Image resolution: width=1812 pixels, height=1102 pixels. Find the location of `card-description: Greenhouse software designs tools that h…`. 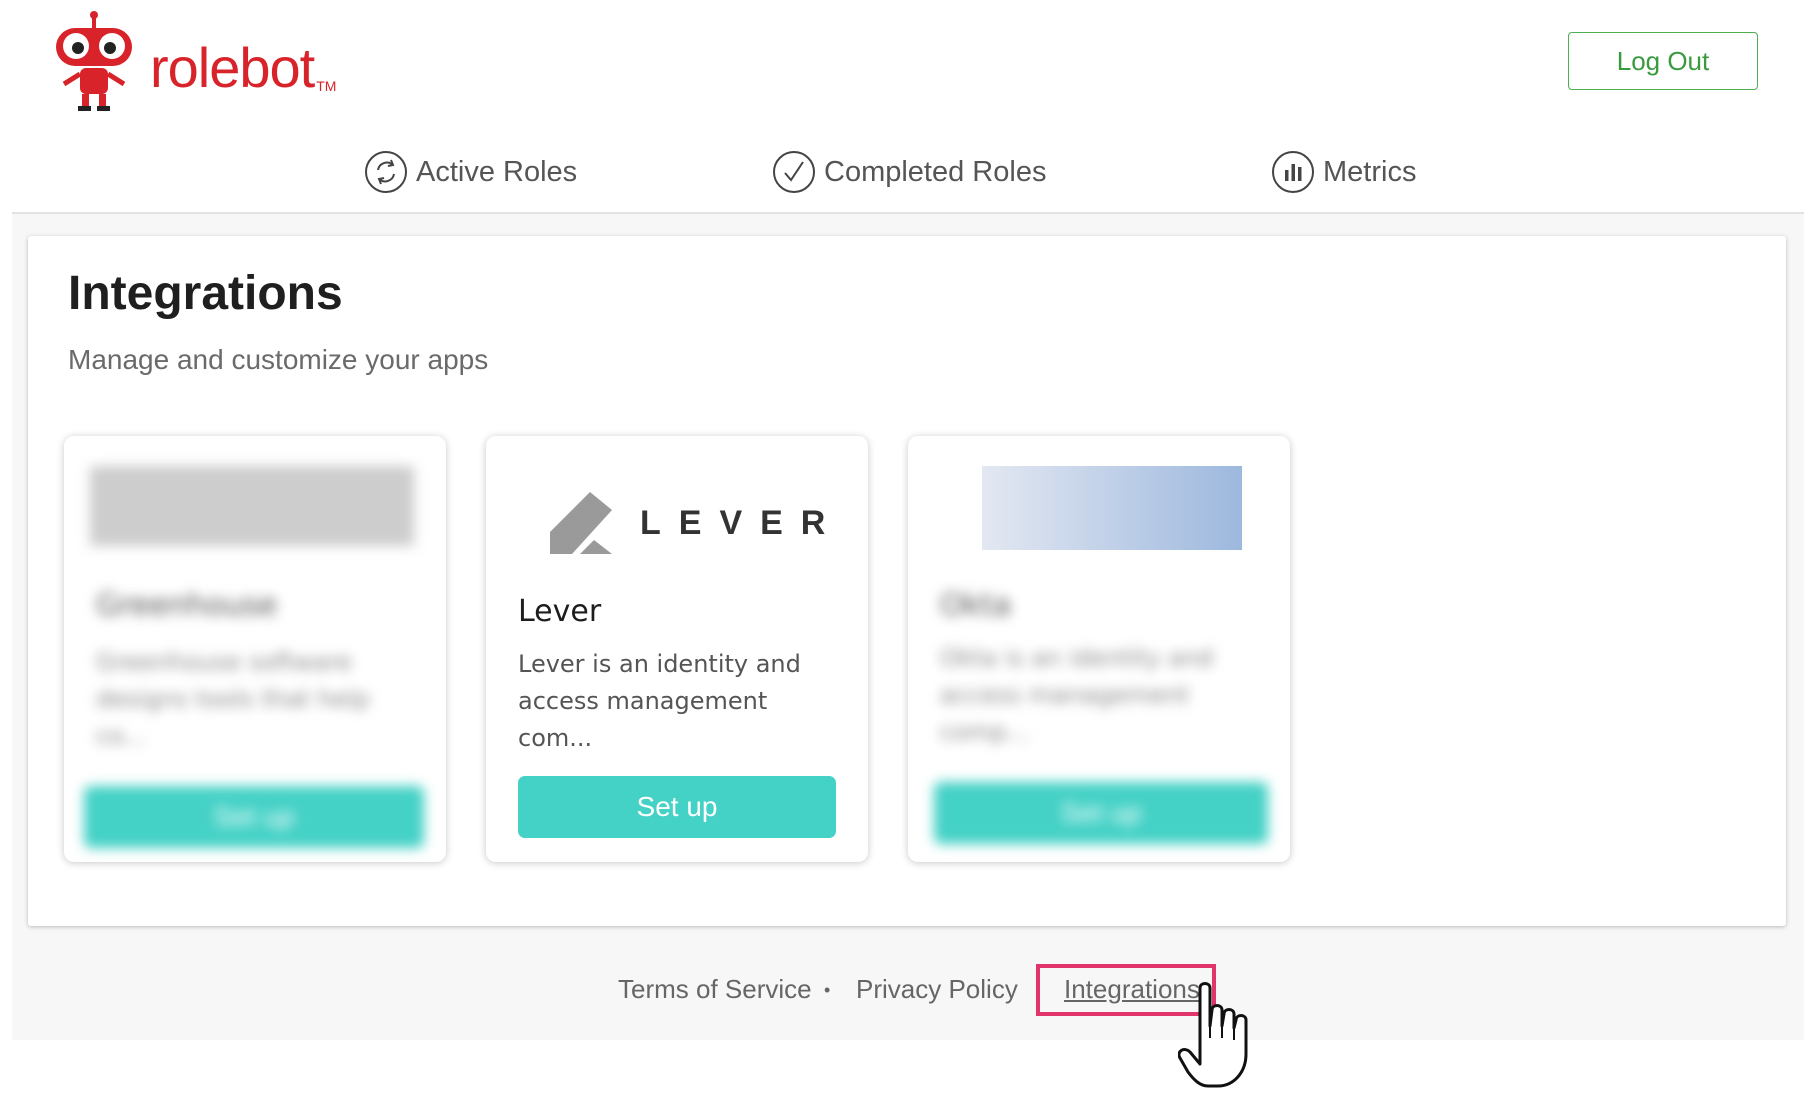

card-description: Greenhouse software designs tools that h… is located at coordinates (233, 699).